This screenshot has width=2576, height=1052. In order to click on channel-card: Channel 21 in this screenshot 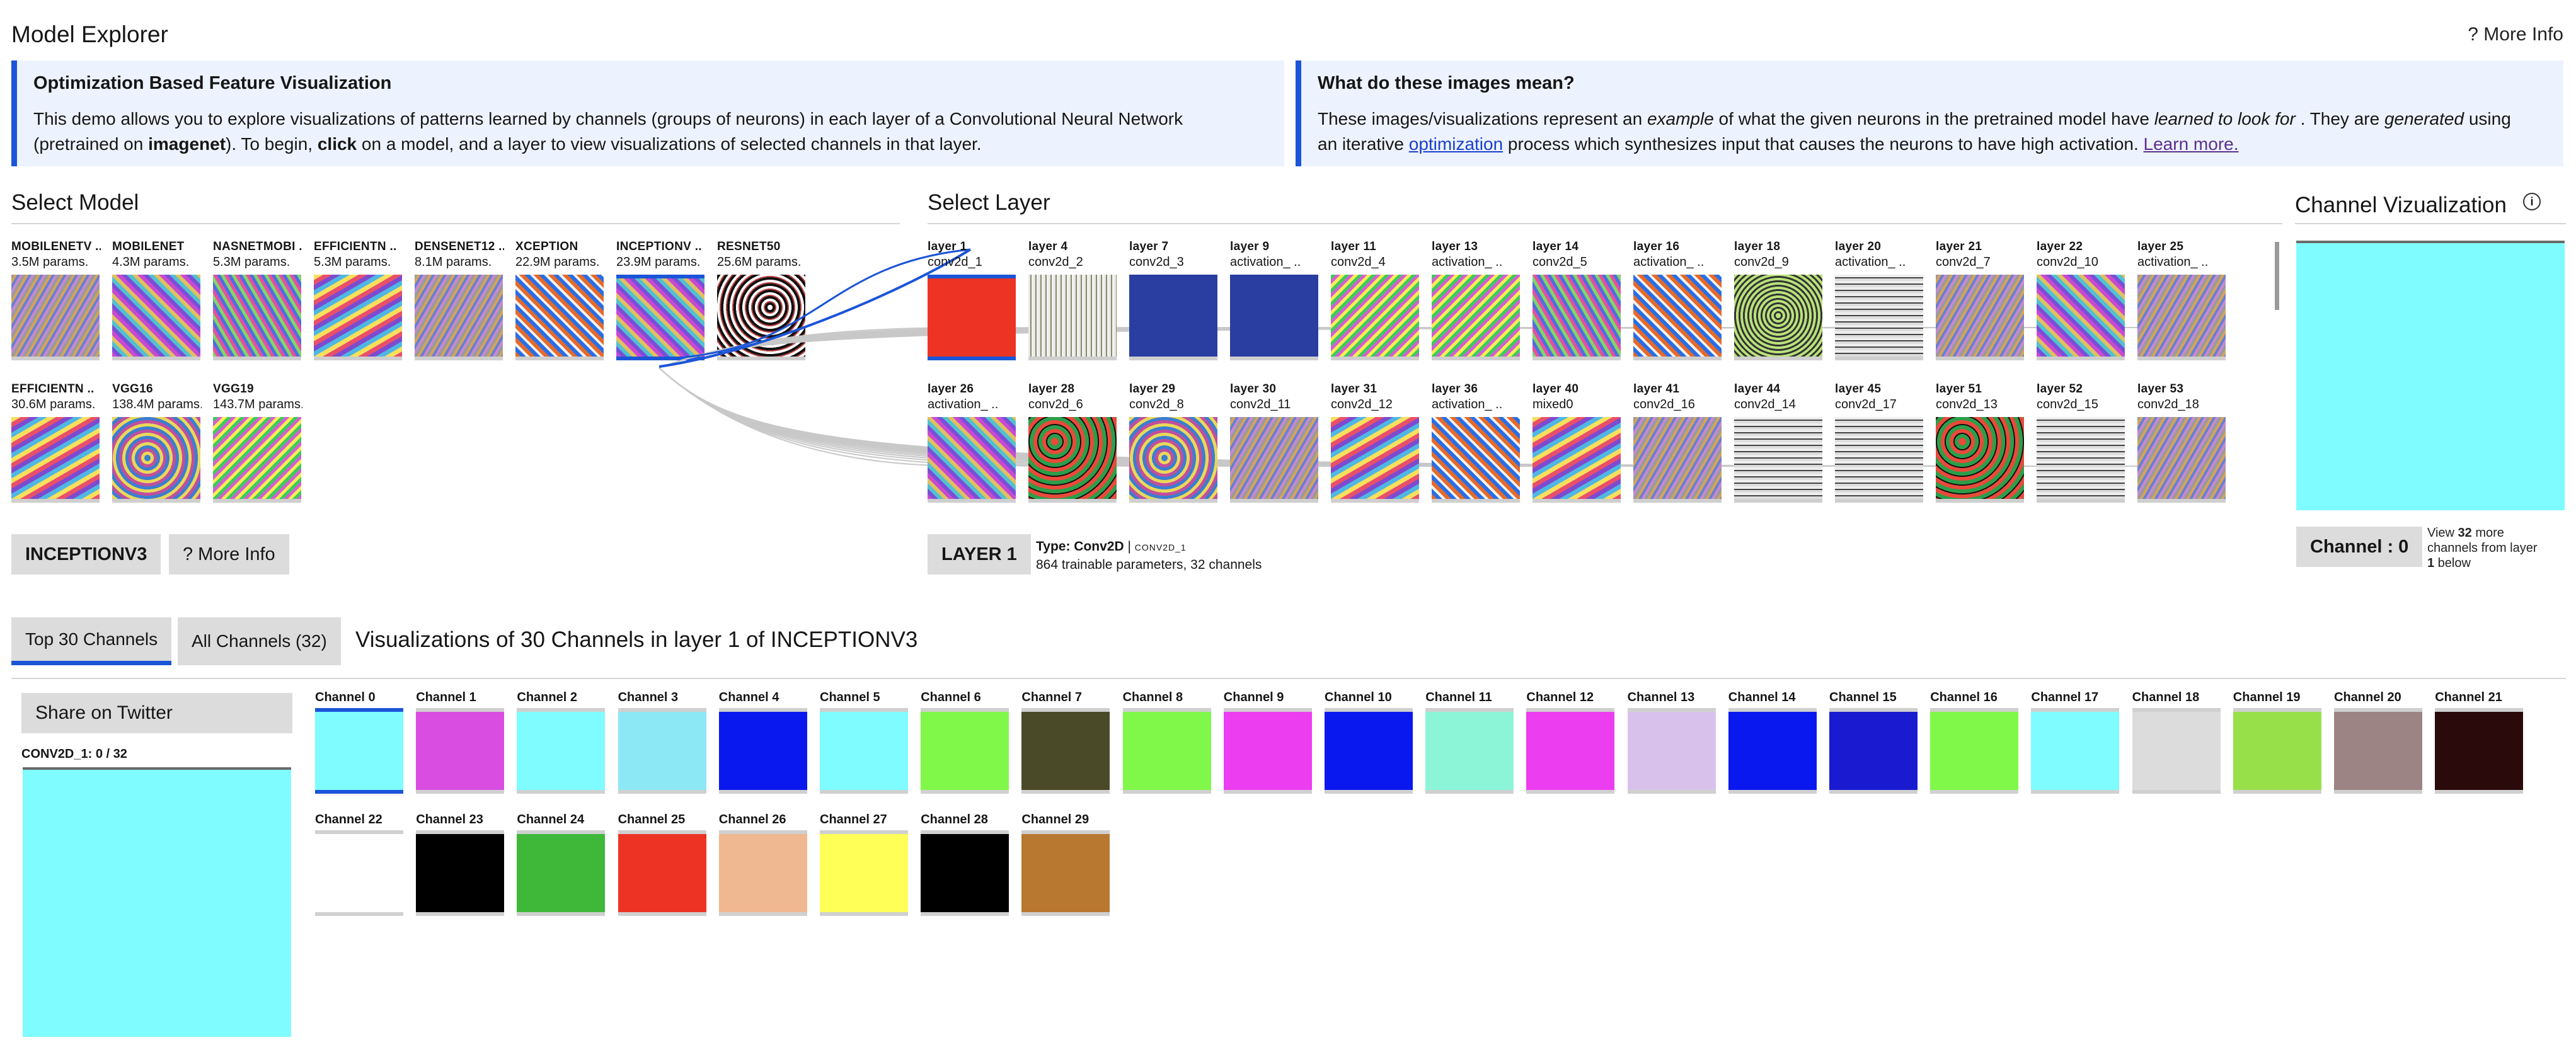, I will do `click(2479, 742)`.